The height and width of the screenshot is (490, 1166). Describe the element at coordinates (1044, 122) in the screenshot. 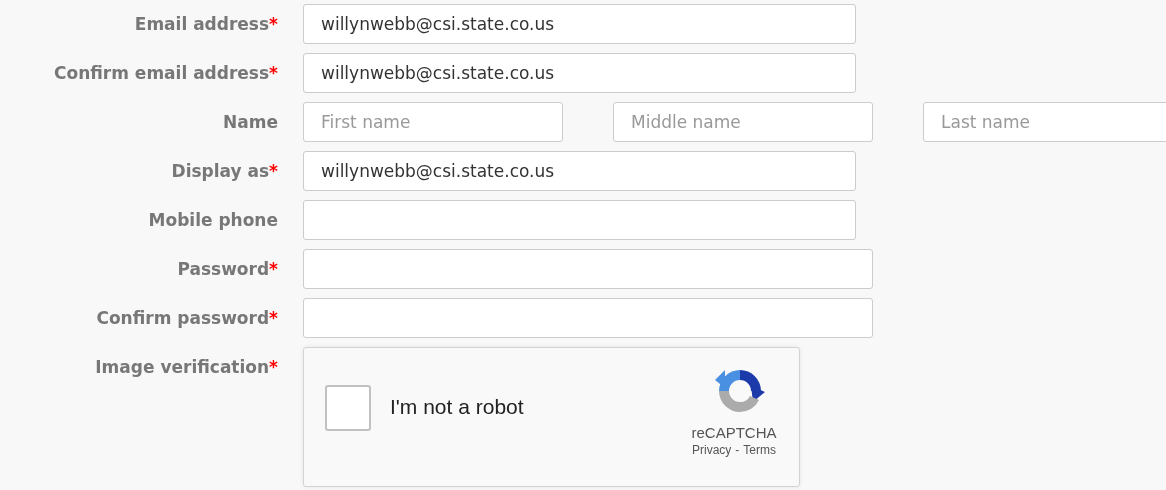

I see `input-field: Last name` at that location.